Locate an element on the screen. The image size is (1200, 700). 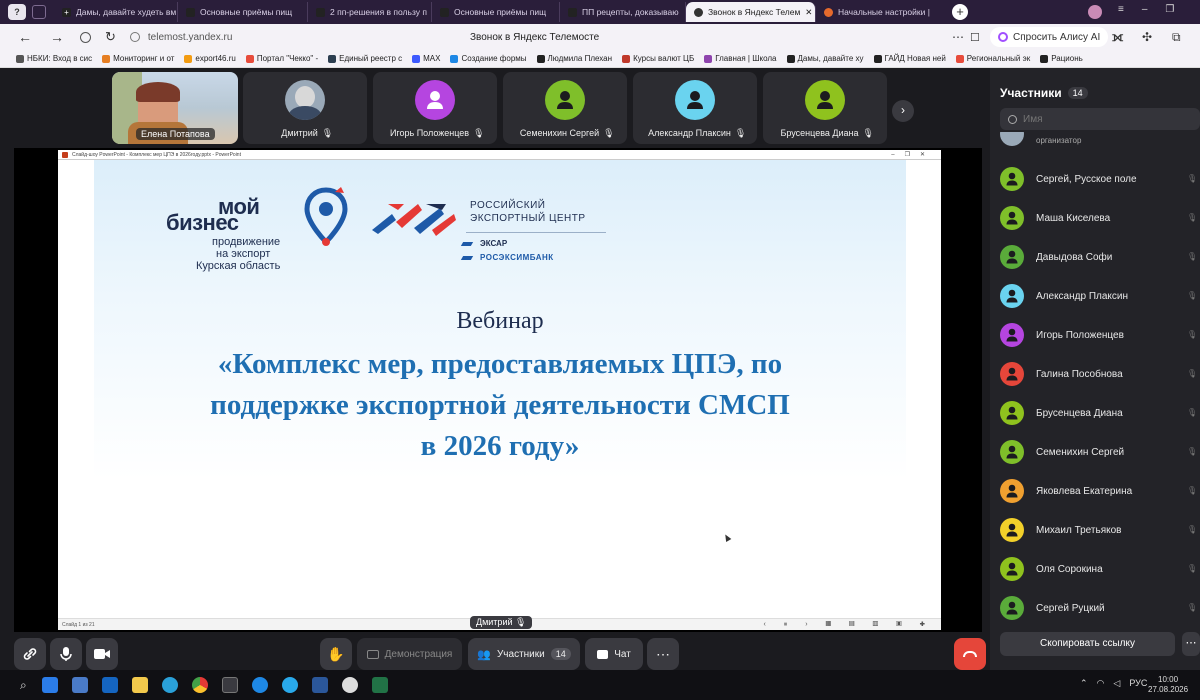
participant-row: Брусенцева Диана 🎙 is located at coordinates (1099, 413).